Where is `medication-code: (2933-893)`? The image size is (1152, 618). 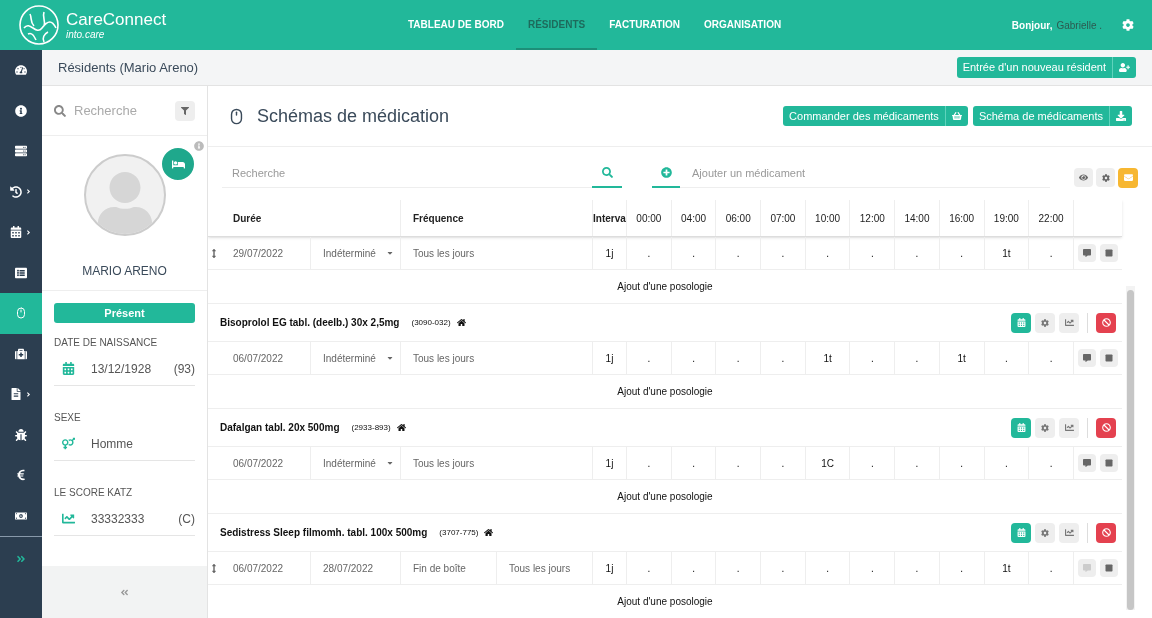
medication-code: (2933-893) is located at coordinates (371, 427).